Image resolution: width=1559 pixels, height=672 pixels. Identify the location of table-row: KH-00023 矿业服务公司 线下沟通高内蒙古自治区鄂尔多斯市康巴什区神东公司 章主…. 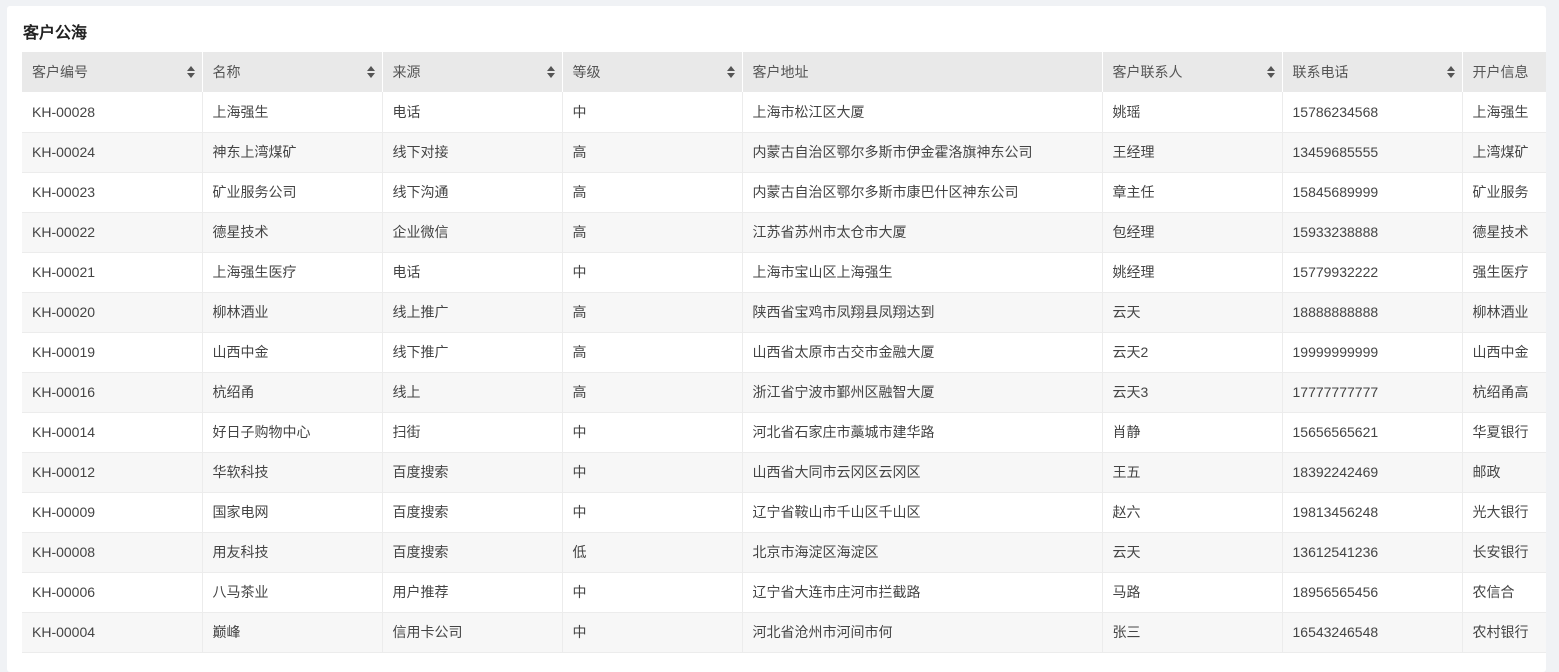
(784, 192).